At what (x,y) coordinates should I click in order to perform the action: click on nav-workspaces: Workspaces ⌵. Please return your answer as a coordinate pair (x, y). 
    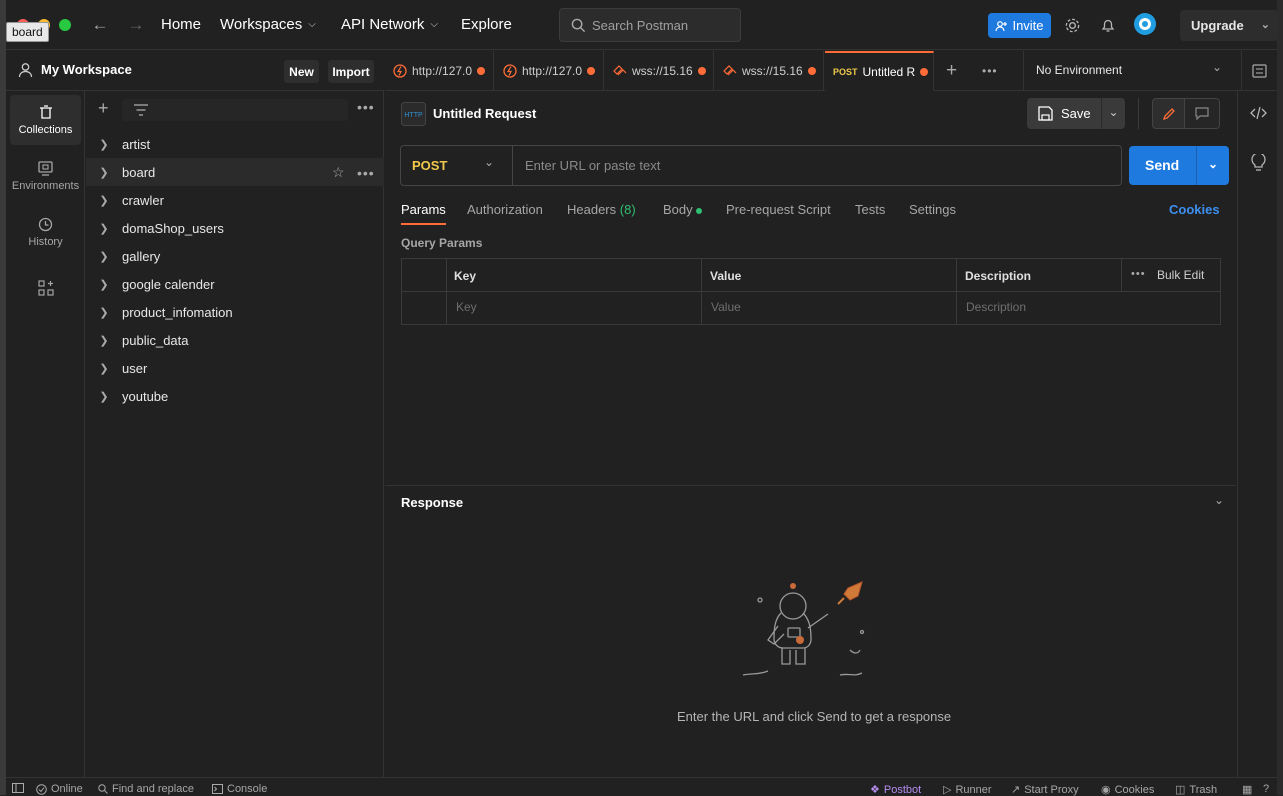
    Looking at the image, I should click on (268, 25).